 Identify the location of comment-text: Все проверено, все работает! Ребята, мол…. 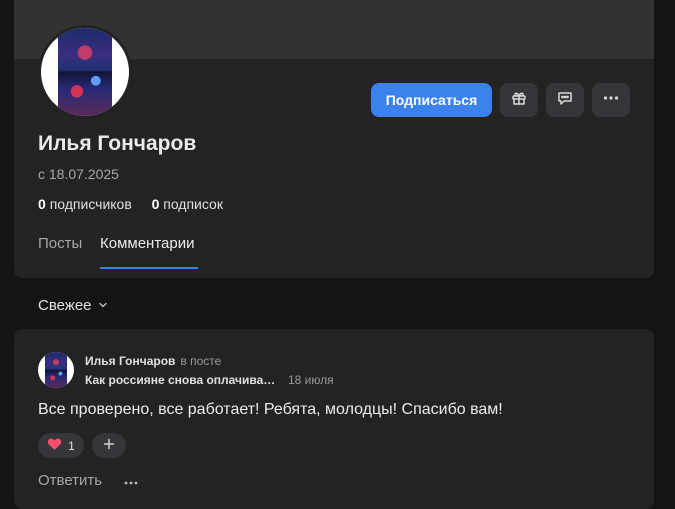
(270, 409).